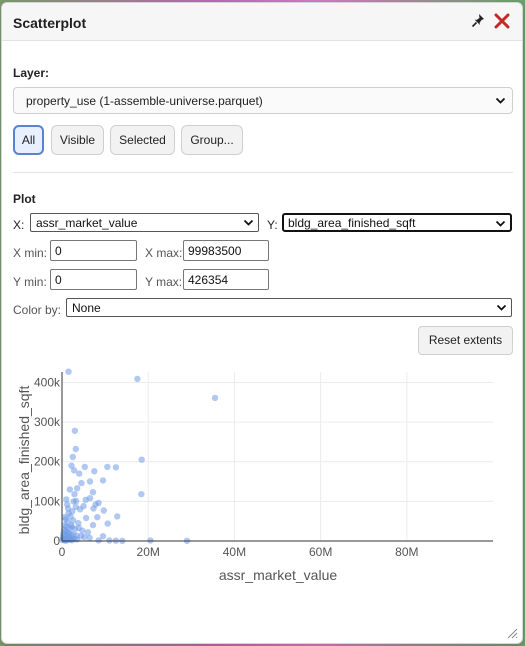  Describe the element at coordinates (289, 307) in the screenshot. I see `colorby-select: None` at that location.